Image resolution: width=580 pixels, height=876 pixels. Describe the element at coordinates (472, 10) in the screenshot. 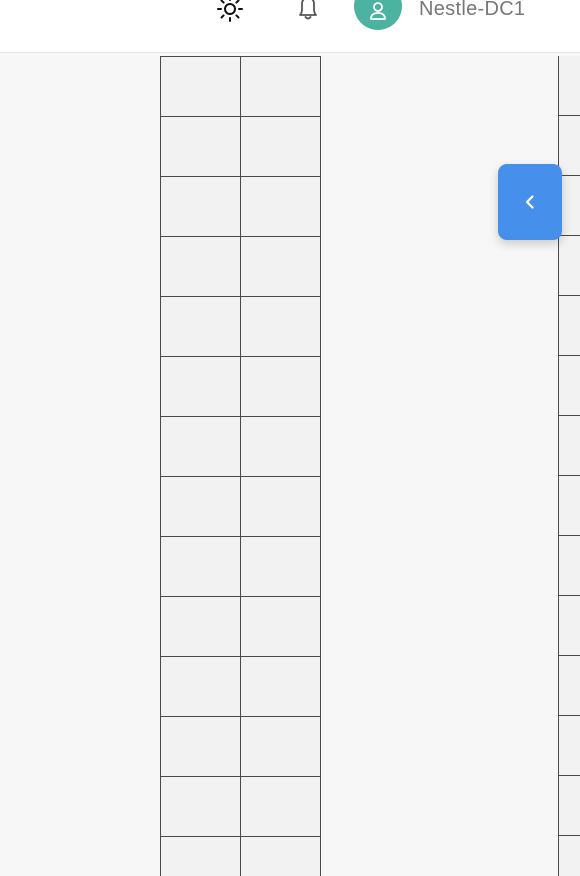

I see `username-label: Nestle-DC1` at that location.